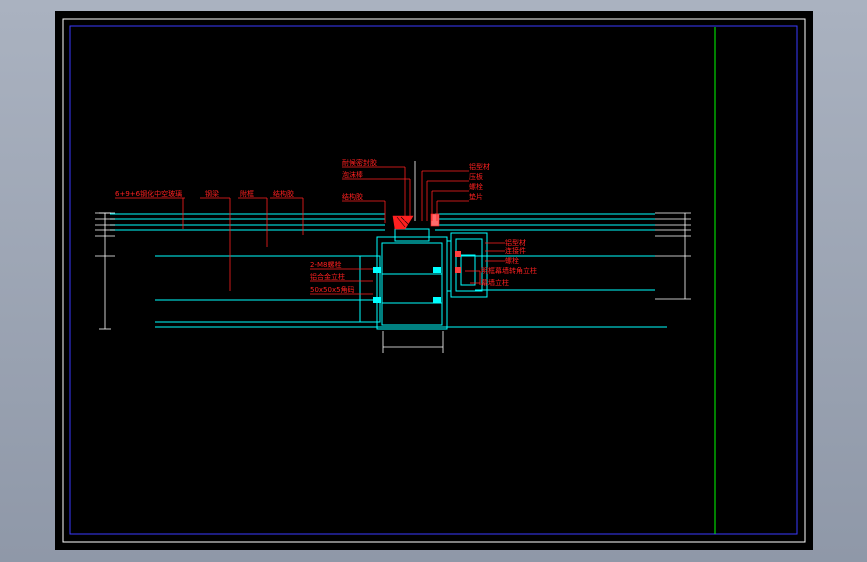  I want to click on callout-foam-rod: 泡沫棒, so click(352, 174).